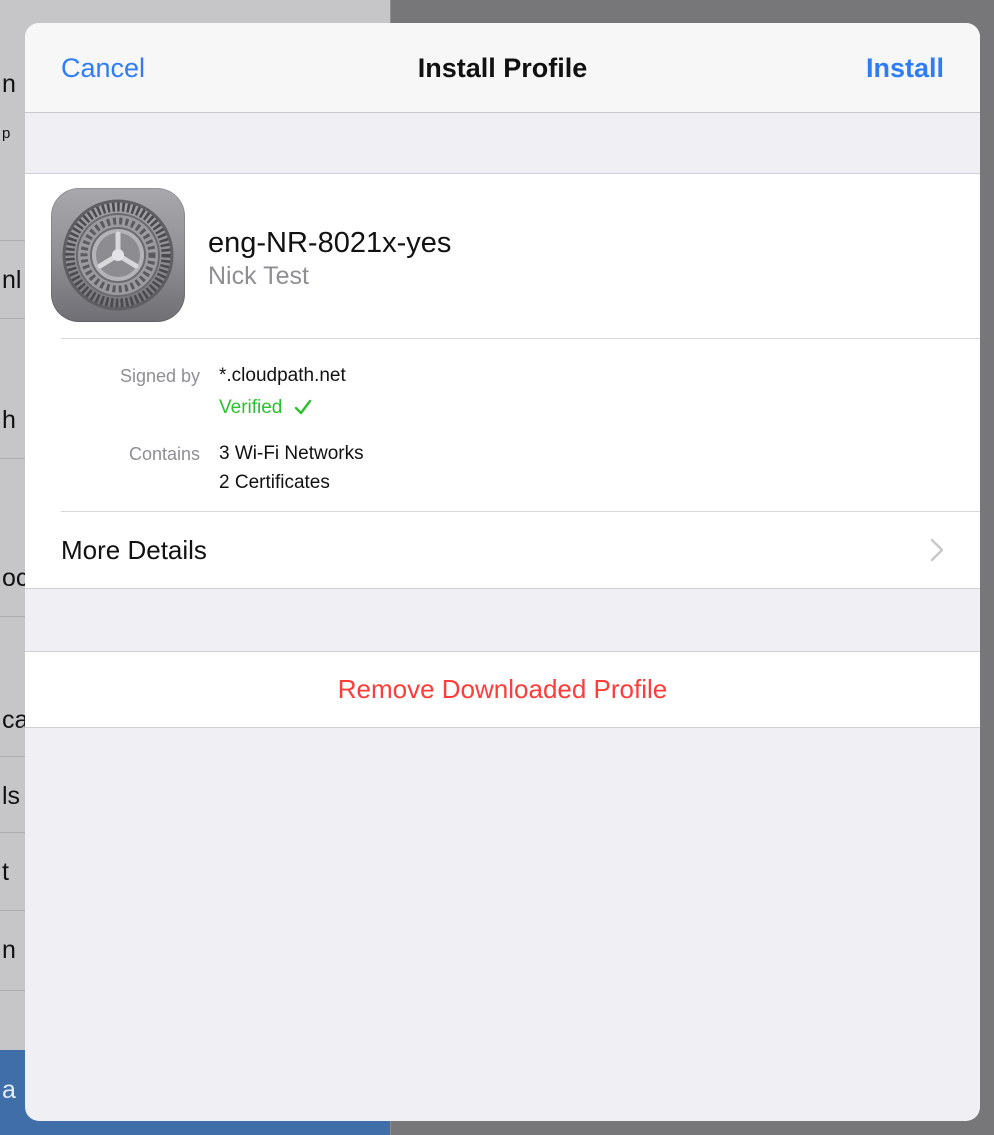  I want to click on verified-label: Verified, so click(251, 407).